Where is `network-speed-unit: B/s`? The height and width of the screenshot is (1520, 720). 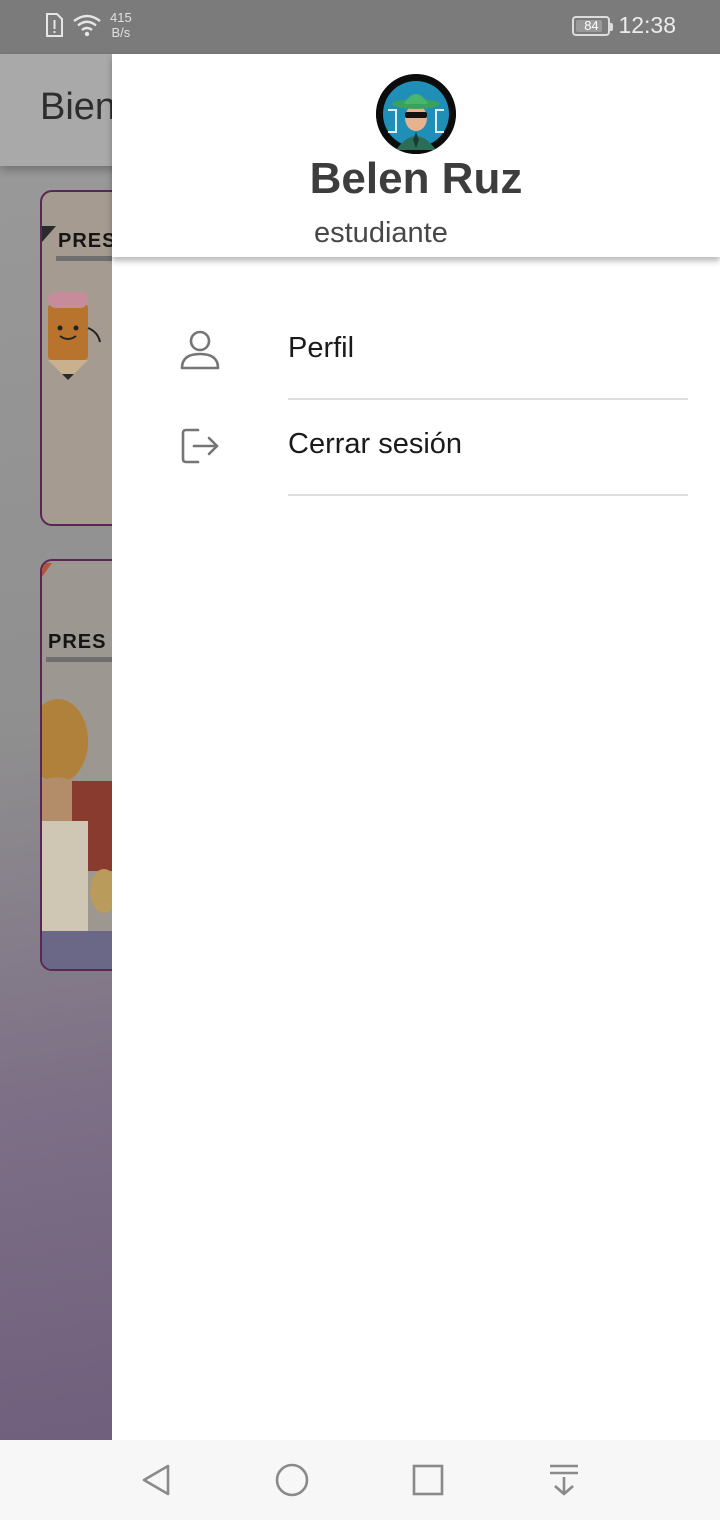
network-speed-unit: B/s is located at coordinates (121, 32).